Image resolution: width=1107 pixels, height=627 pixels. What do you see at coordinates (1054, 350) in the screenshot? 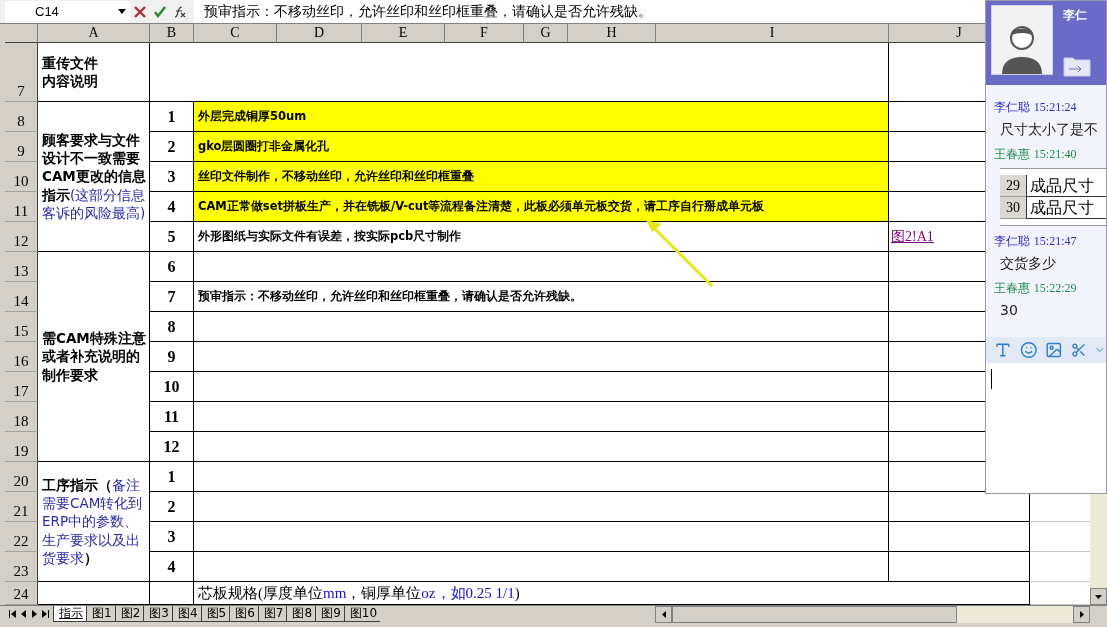
I see `image-icon` at bounding box center [1054, 350].